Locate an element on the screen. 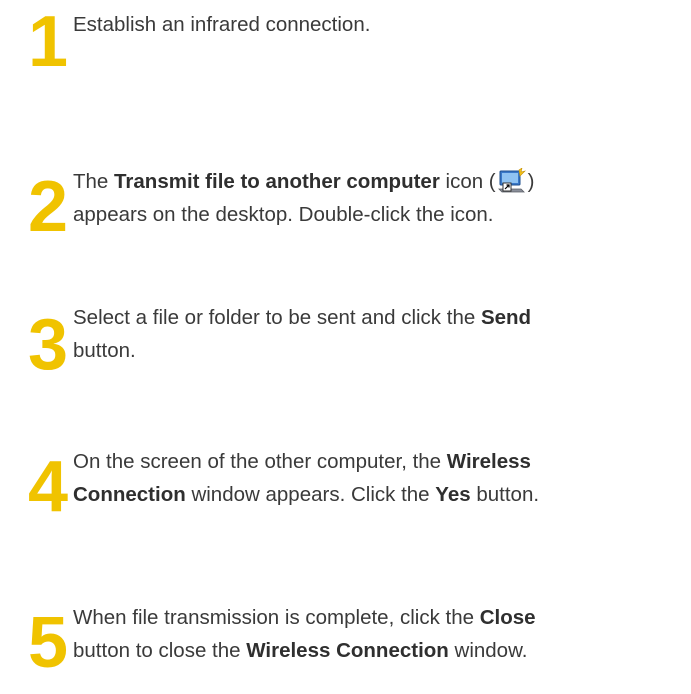  step-5-text-c: window. is located at coordinates (488, 650).